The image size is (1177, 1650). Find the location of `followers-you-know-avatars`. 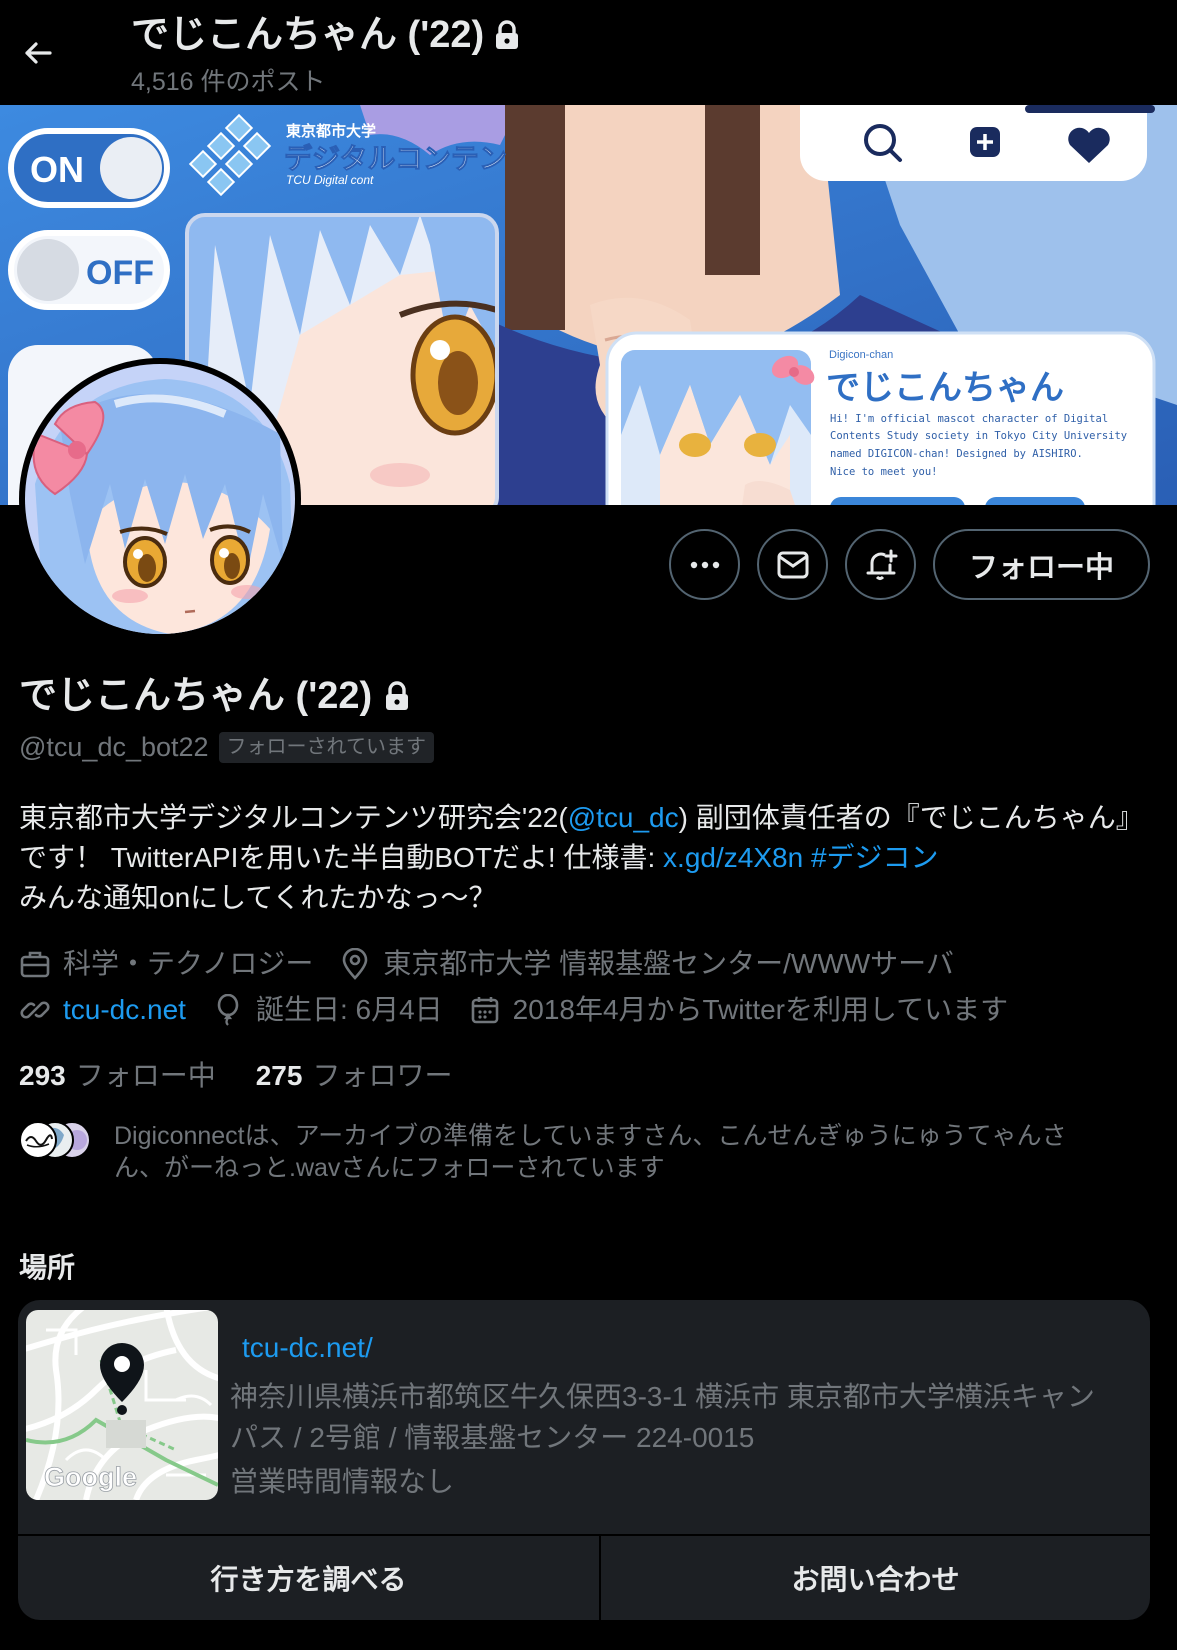

followers-you-know-avatars is located at coordinates (55, 1140).